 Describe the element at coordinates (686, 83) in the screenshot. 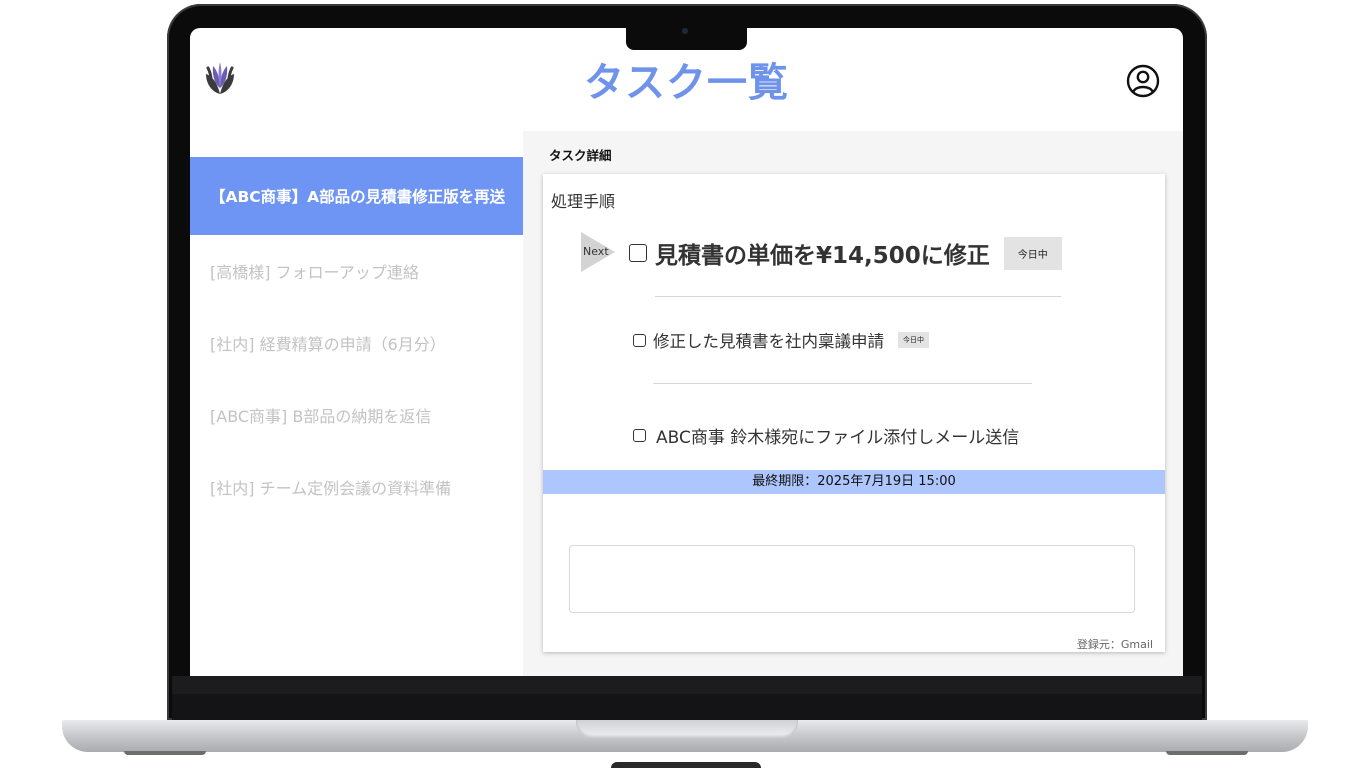

I see `page-title: タスク一覧` at that location.